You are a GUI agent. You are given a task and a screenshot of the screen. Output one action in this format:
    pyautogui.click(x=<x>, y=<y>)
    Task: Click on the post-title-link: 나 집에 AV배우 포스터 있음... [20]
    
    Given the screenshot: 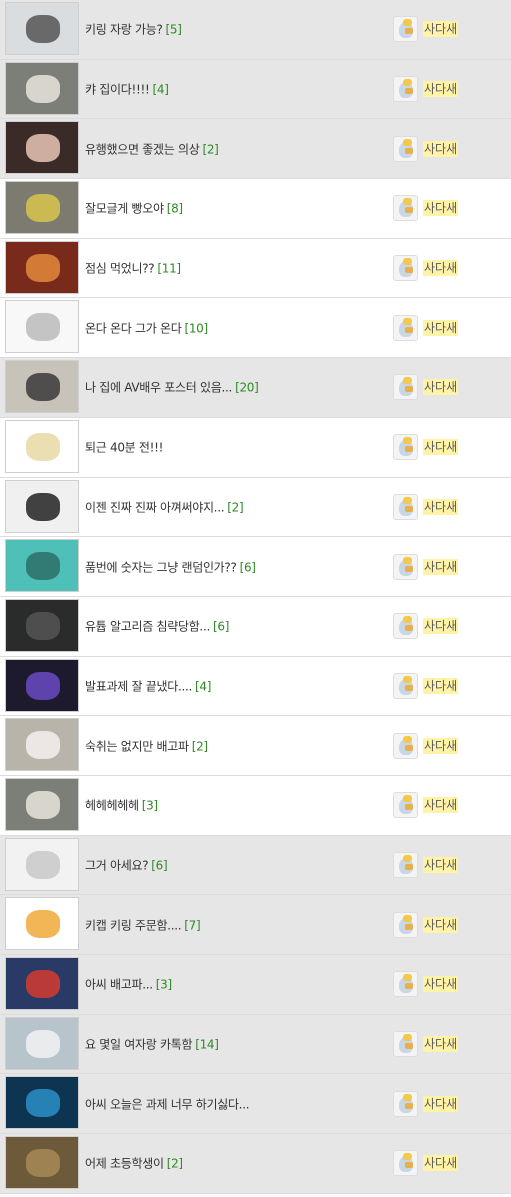 What is the action you would take?
    pyautogui.click(x=172, y=387)
    